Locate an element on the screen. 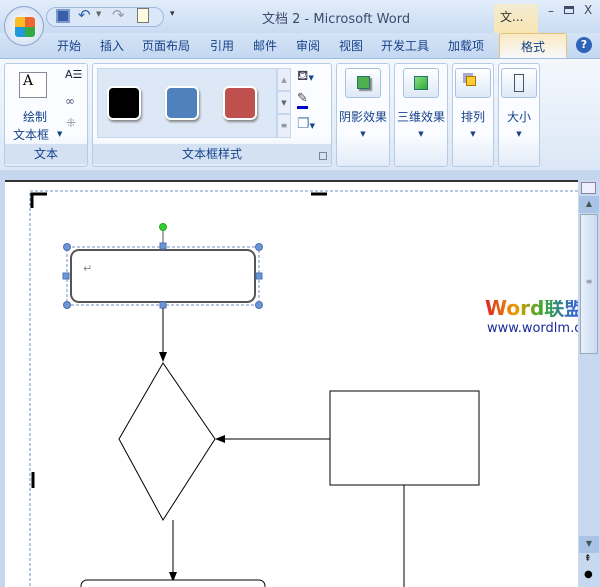 This screenshot has height=587, width=600. gallery-scroll-up: ▲ is located at coordinates (284, 79).